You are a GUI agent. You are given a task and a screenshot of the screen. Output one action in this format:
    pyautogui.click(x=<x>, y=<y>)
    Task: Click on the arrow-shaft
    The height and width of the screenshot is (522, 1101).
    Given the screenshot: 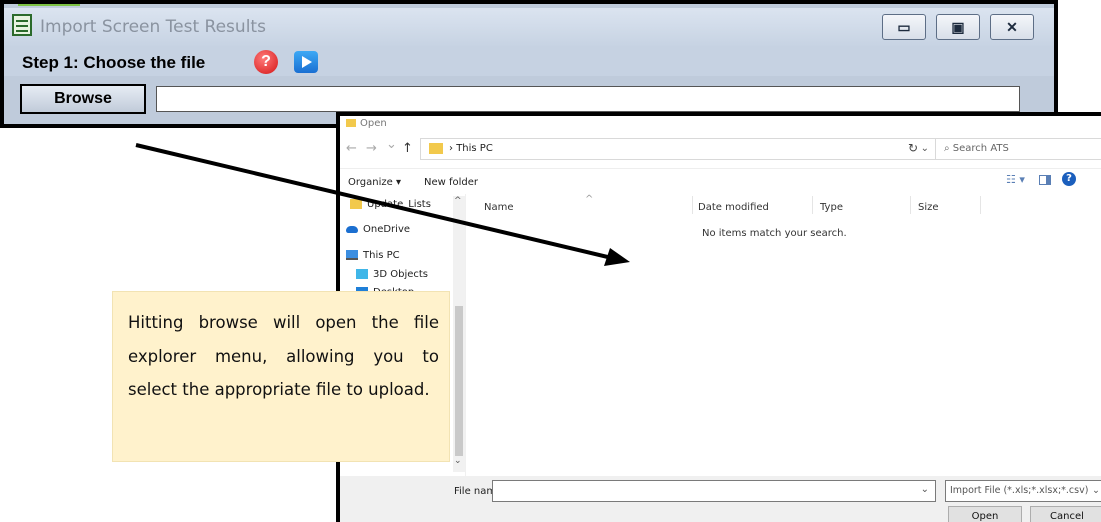 What is the action you would take?
    pyautogui.click(x=374, y=201)
    